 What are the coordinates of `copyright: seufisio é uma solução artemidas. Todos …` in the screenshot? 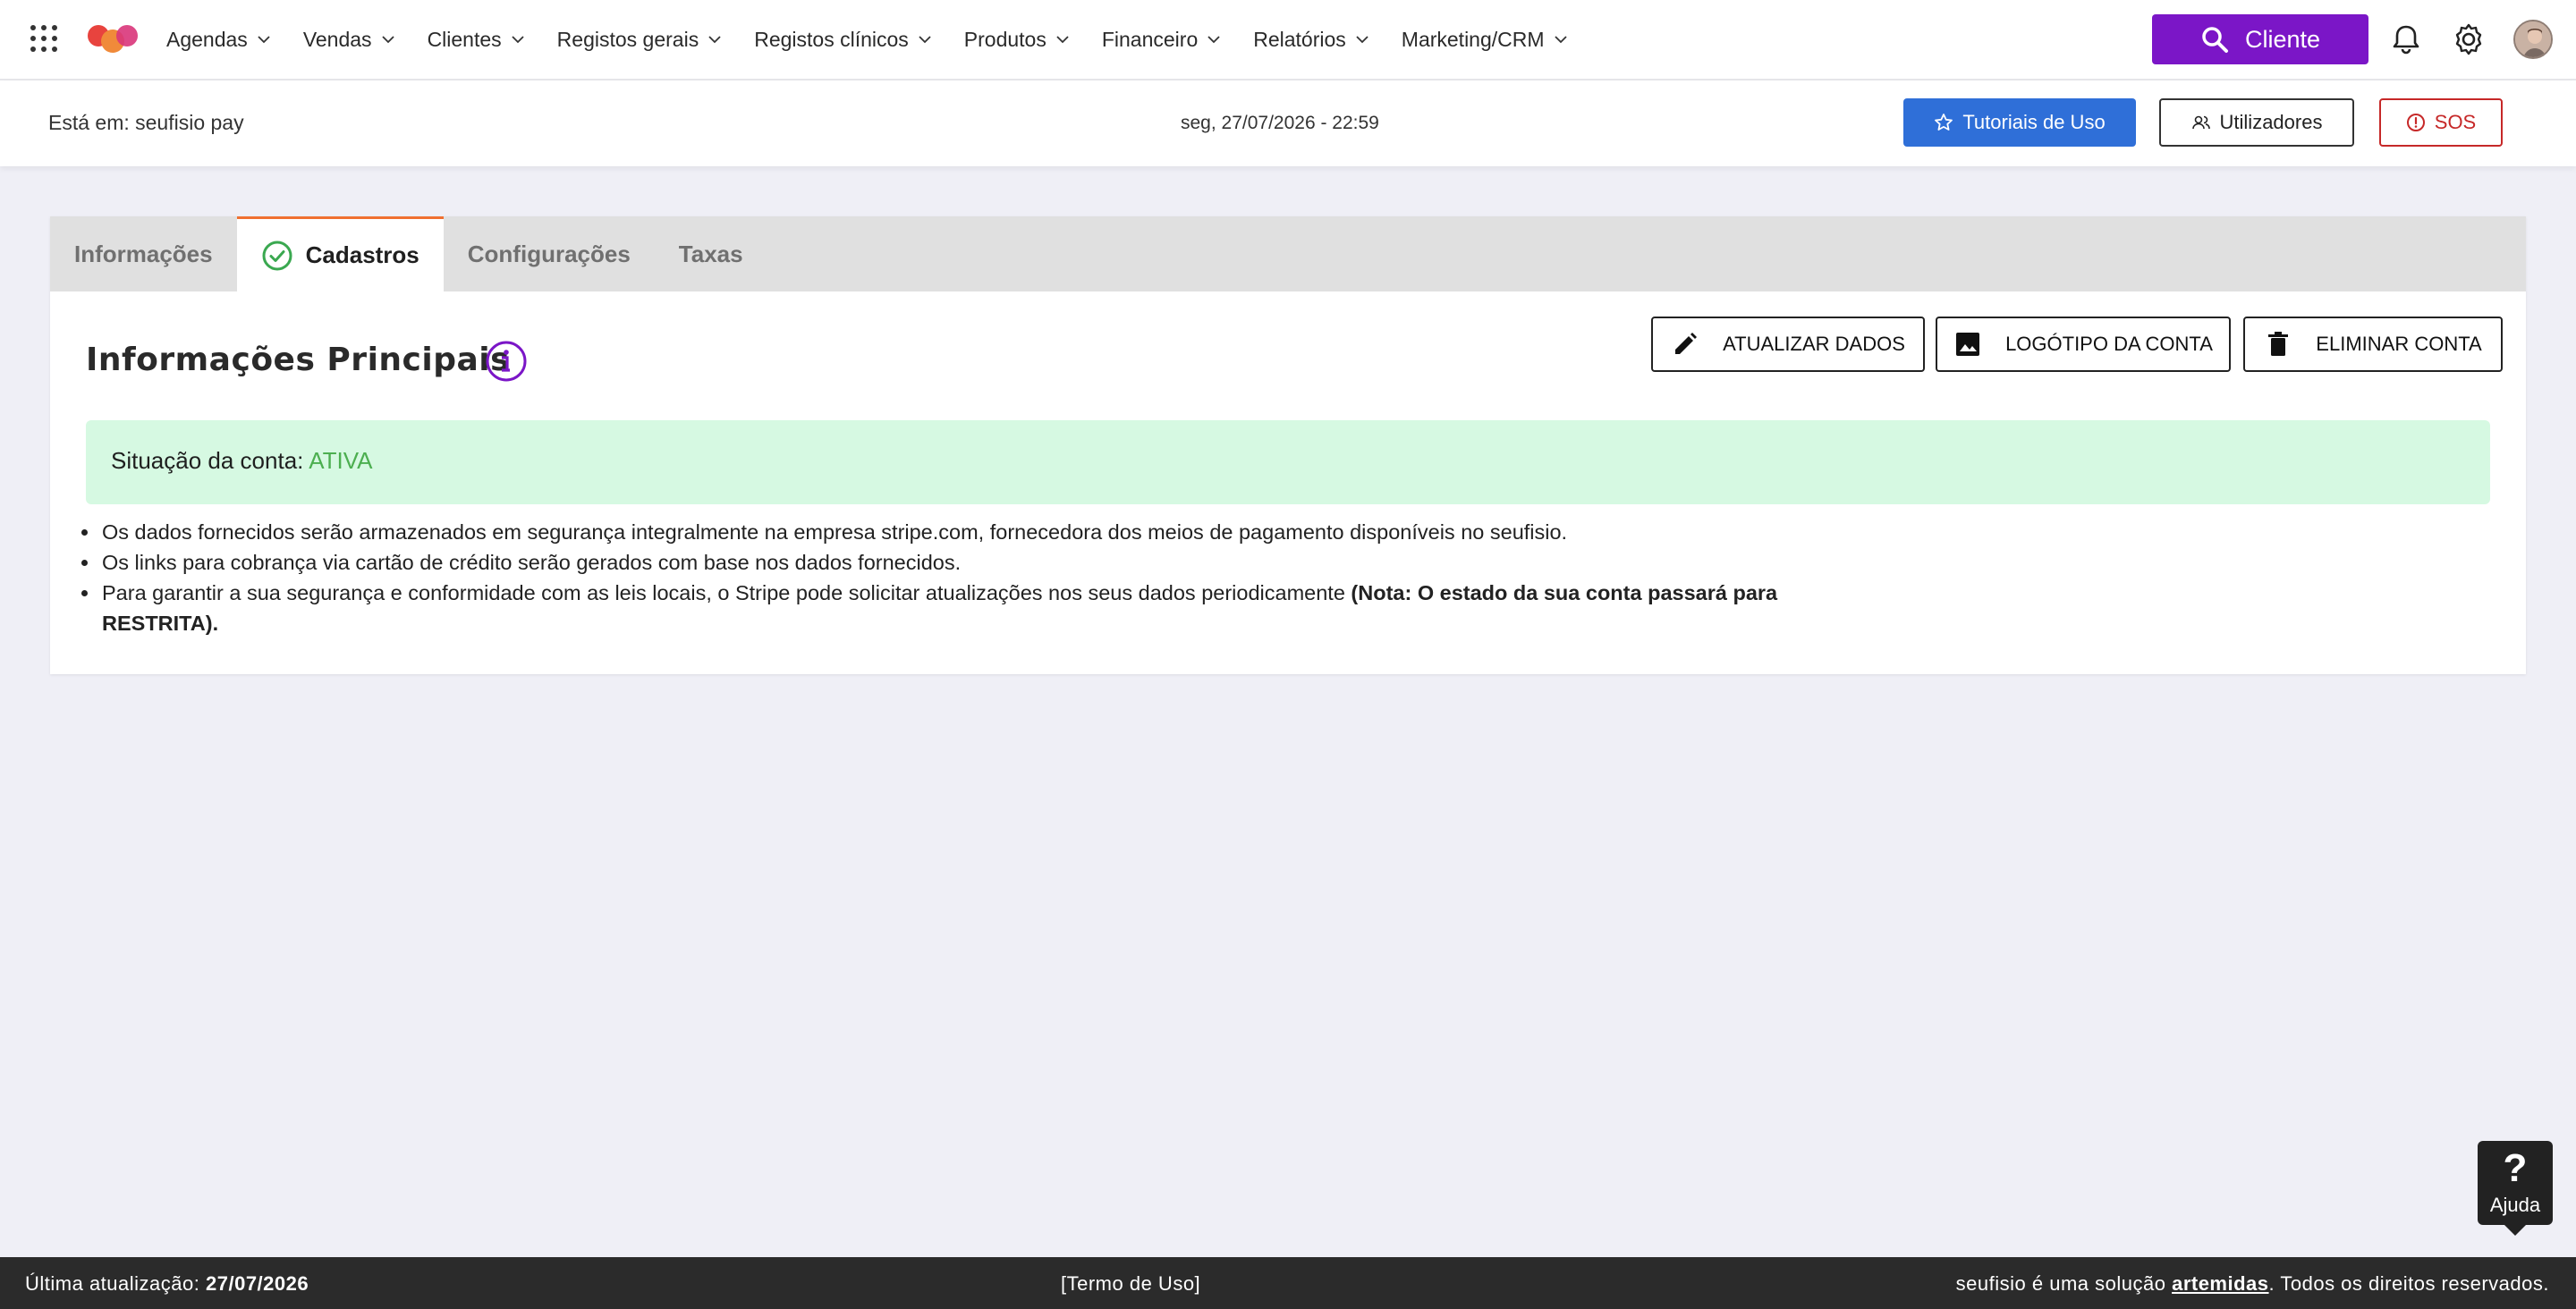 It's located at (2252, 1284).